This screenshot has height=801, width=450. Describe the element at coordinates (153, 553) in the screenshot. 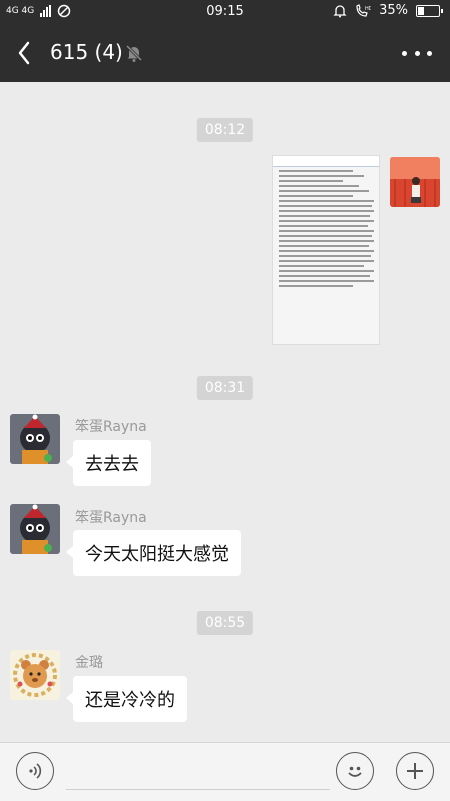

I see `message-bubble: 今天太阳挺大感觉` at that location.